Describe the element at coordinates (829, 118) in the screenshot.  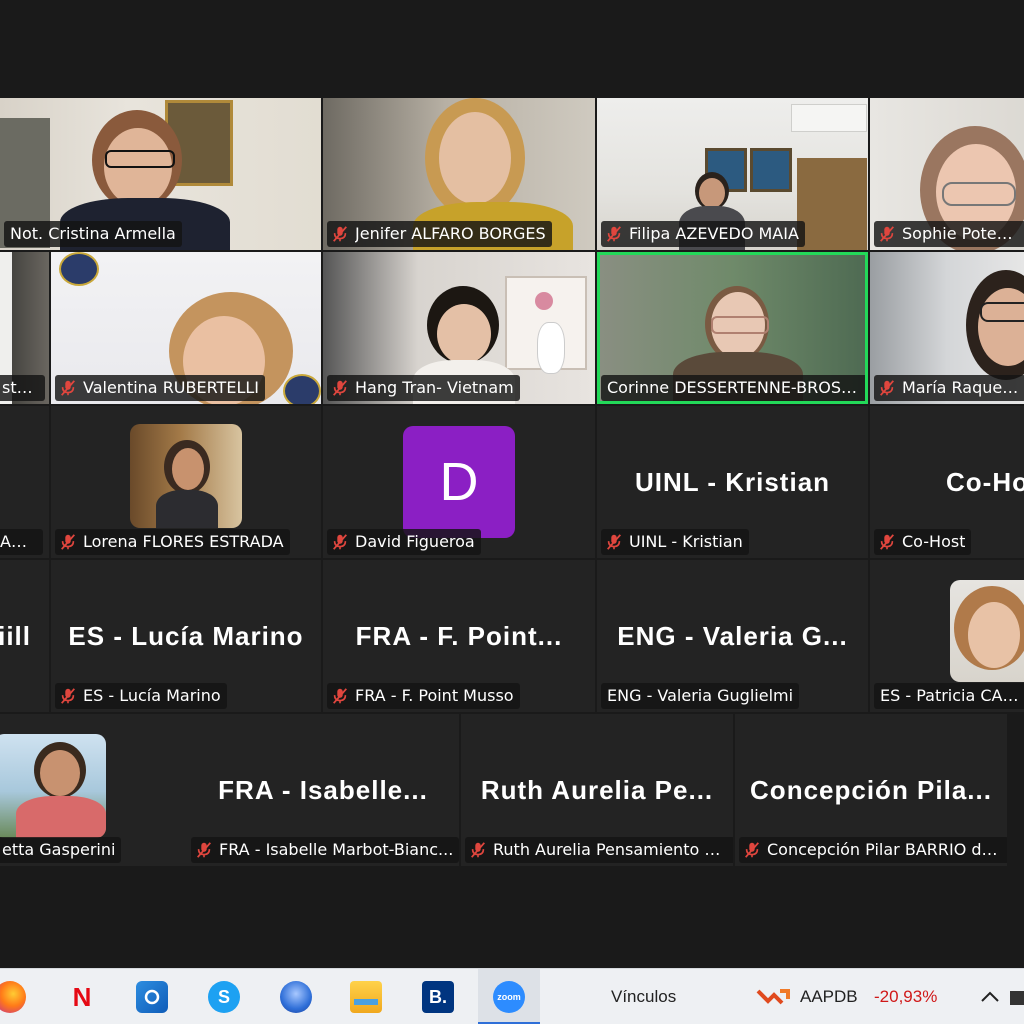
I see `air-conditioner` at that location.